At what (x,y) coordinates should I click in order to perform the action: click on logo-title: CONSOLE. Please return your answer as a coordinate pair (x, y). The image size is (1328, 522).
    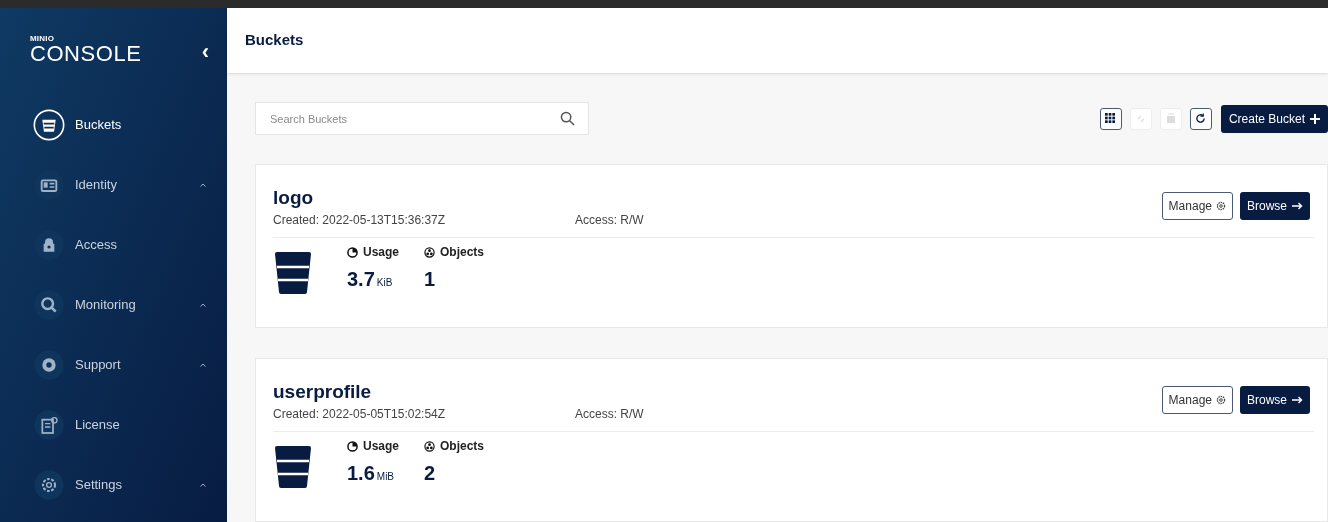
    Looking at the image, I should click on (86, 54).